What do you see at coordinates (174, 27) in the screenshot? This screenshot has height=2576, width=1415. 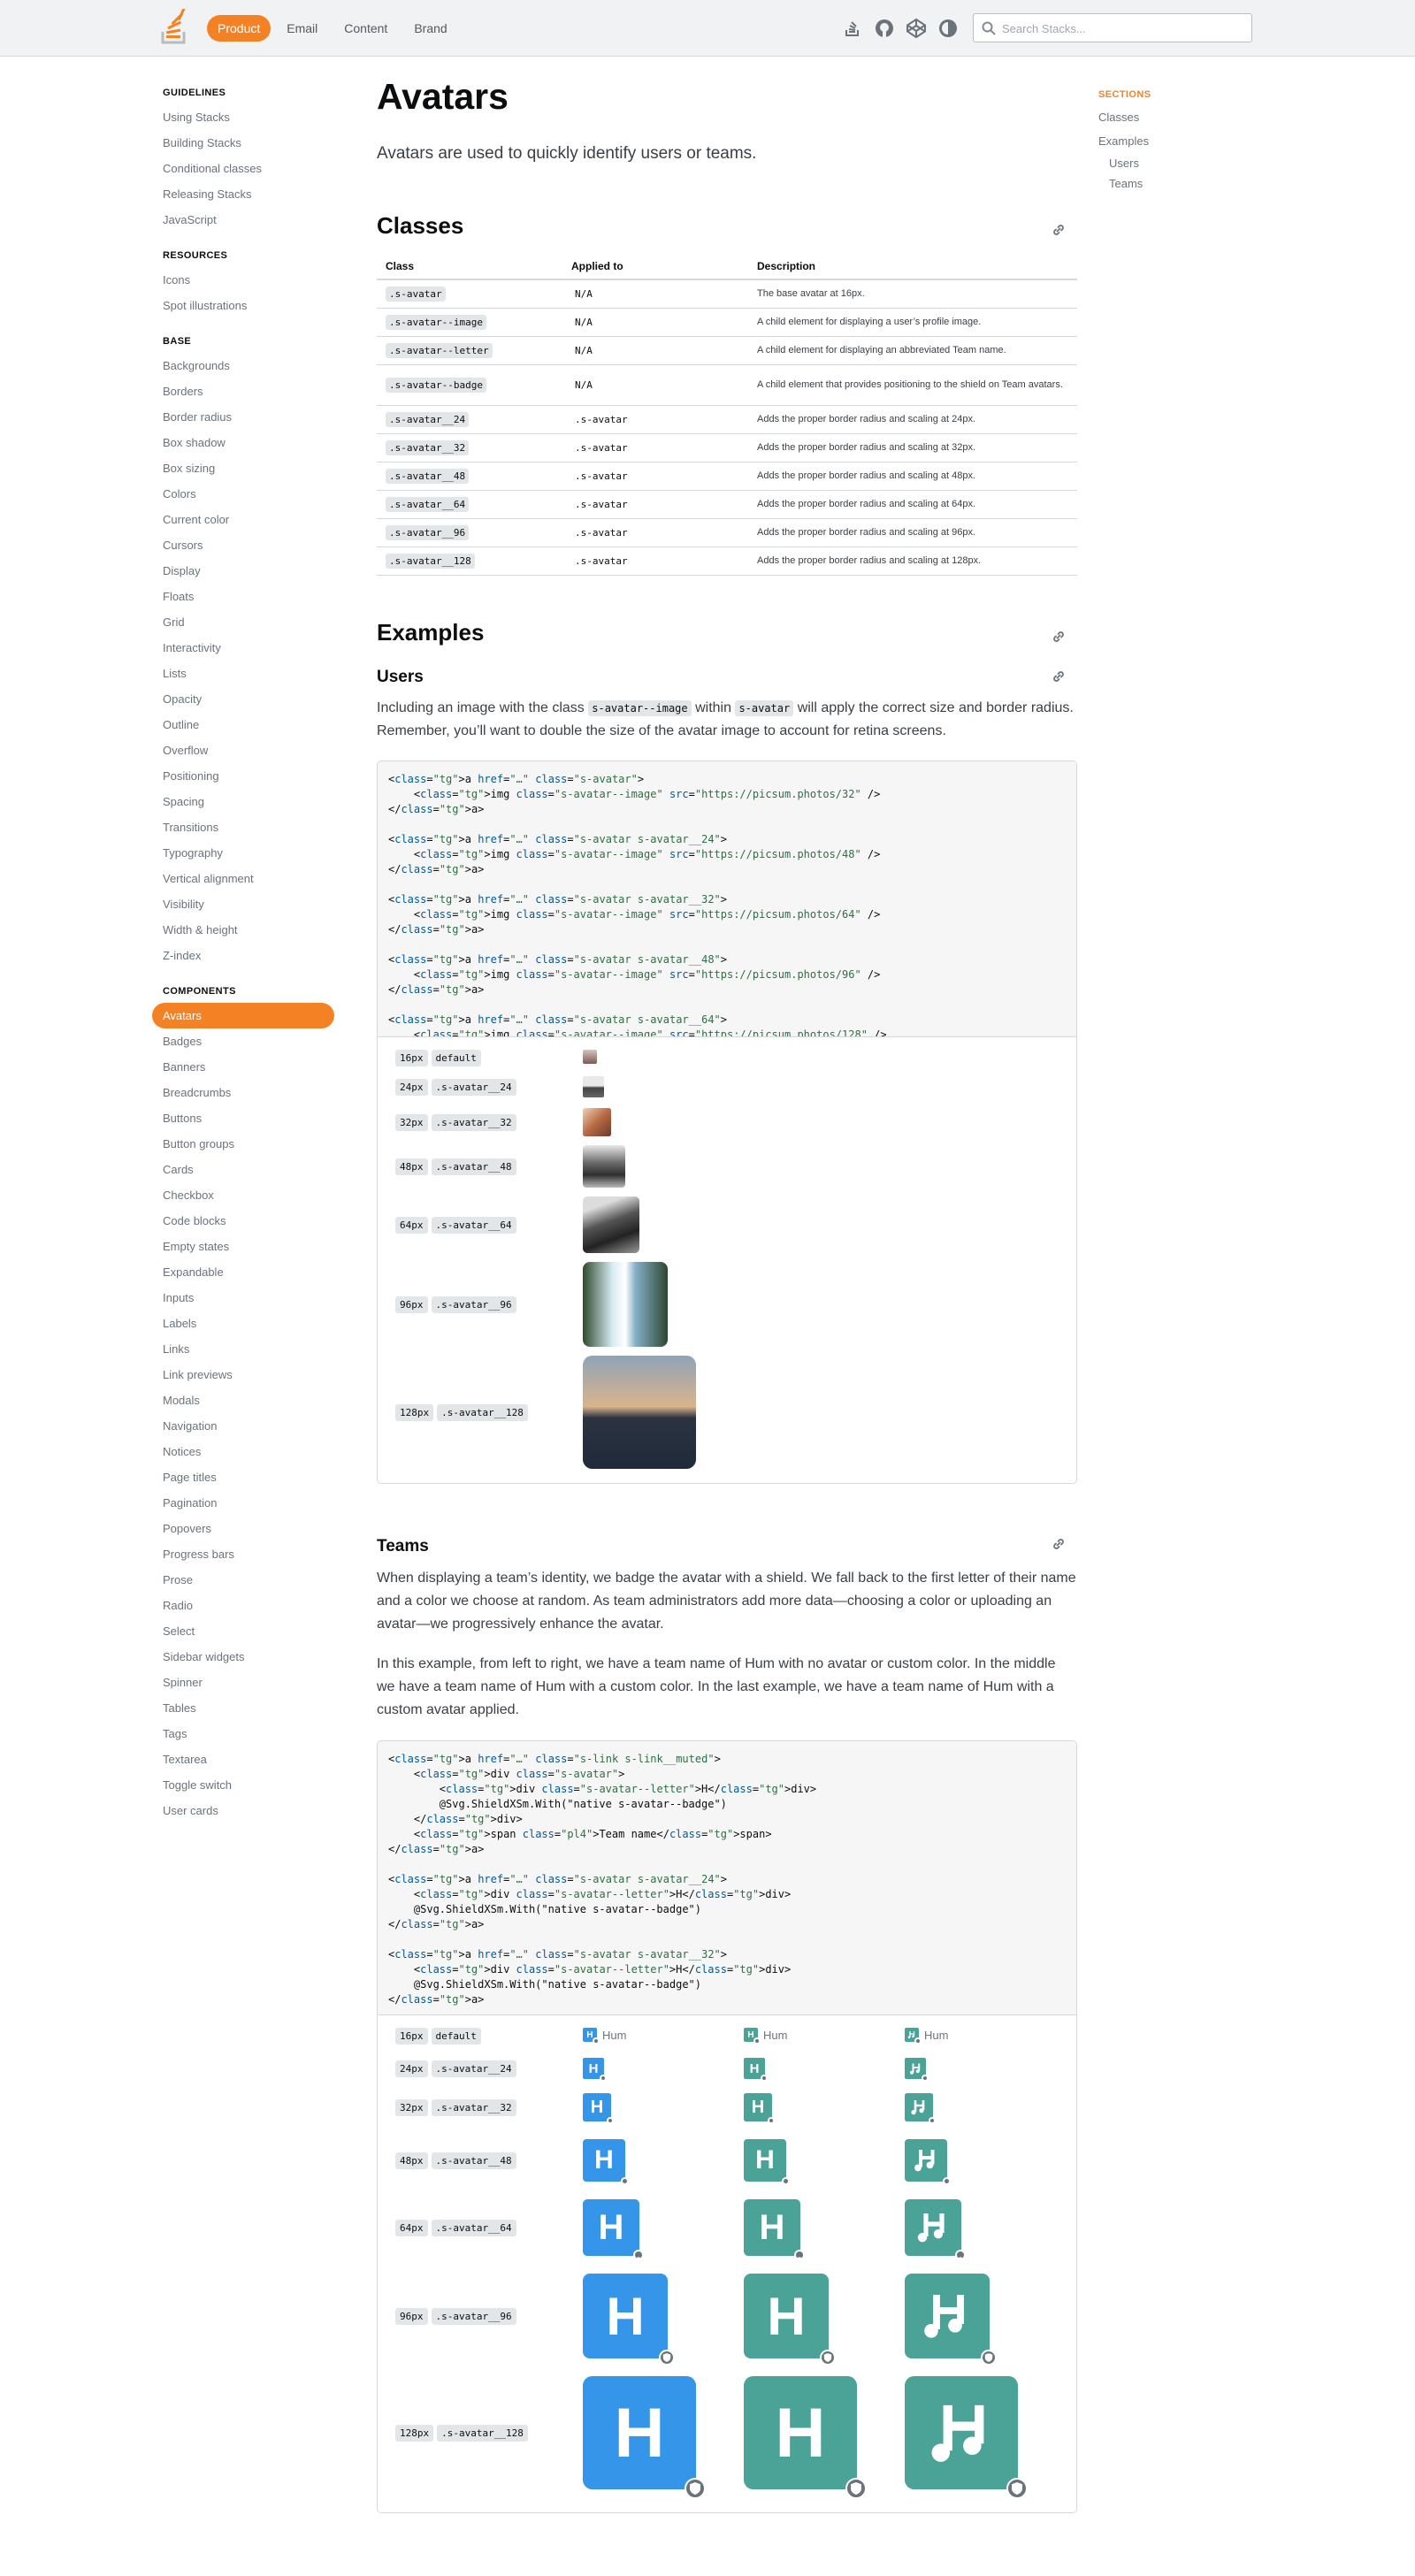 I see `stacks-logo-icon` at bounding box center [174, 27].